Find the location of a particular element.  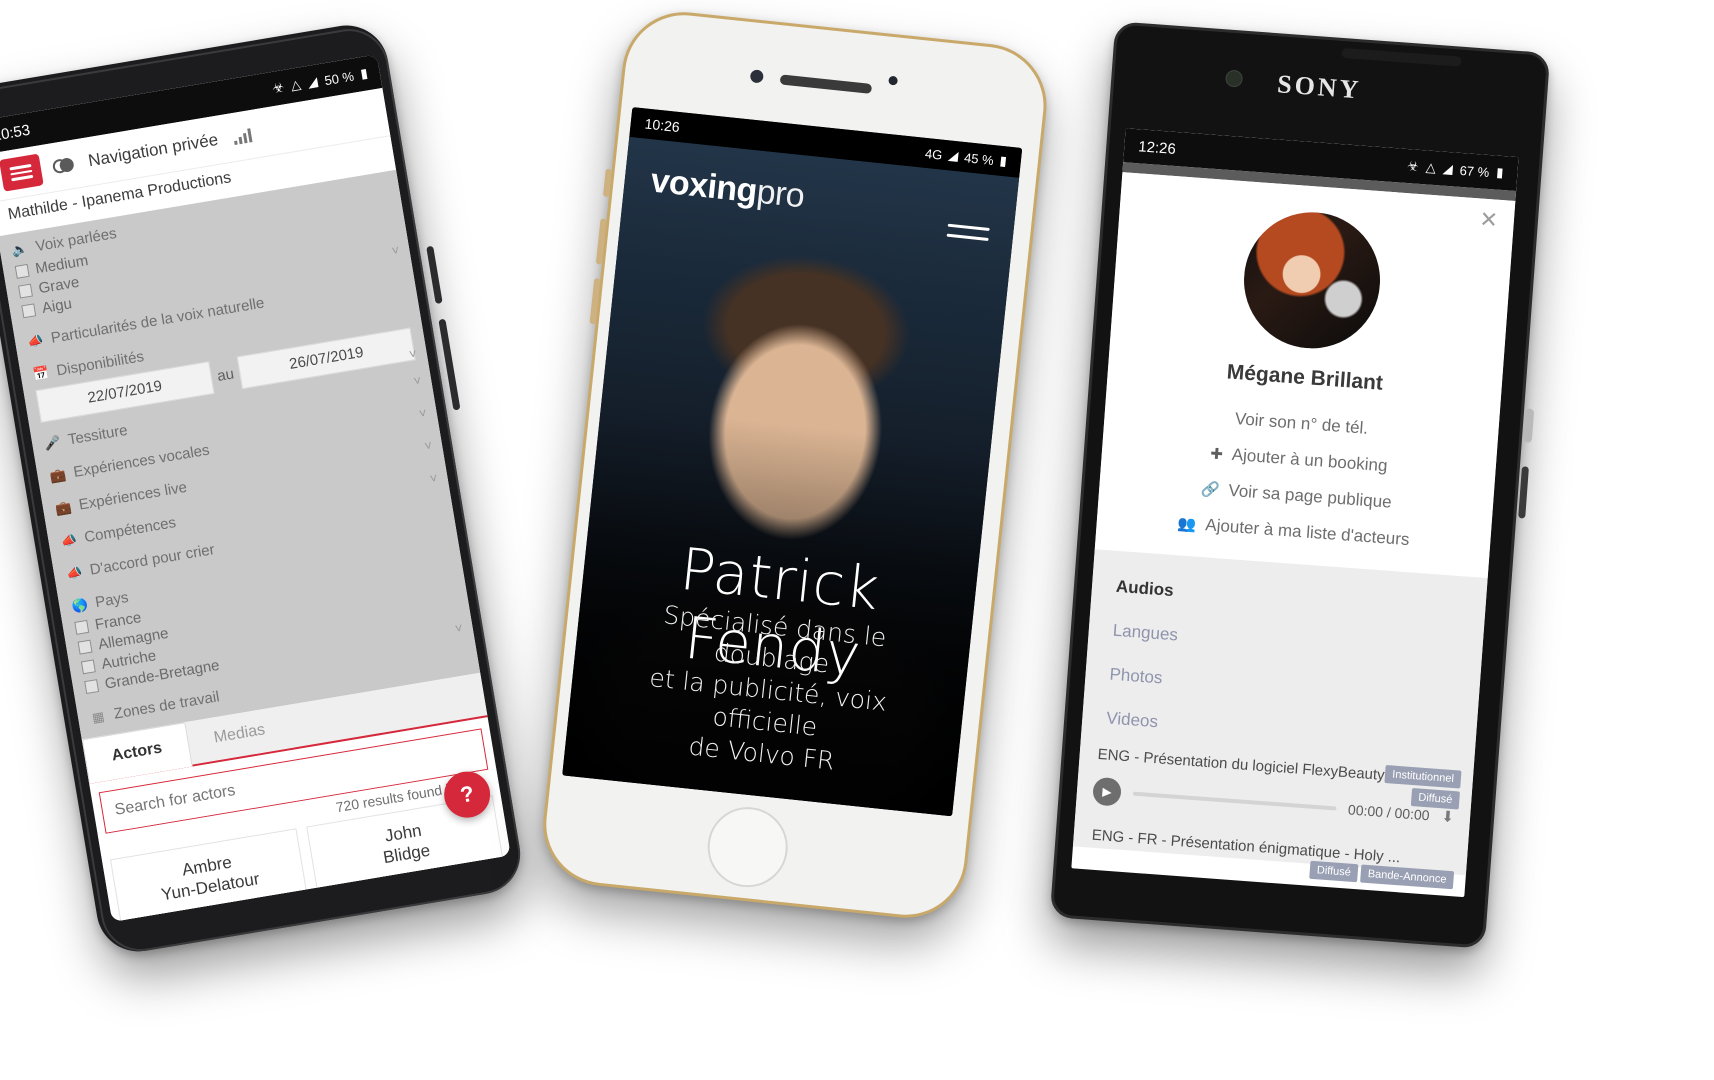

sony-brand-logo: SONY is located at coordinates (1319, 87).